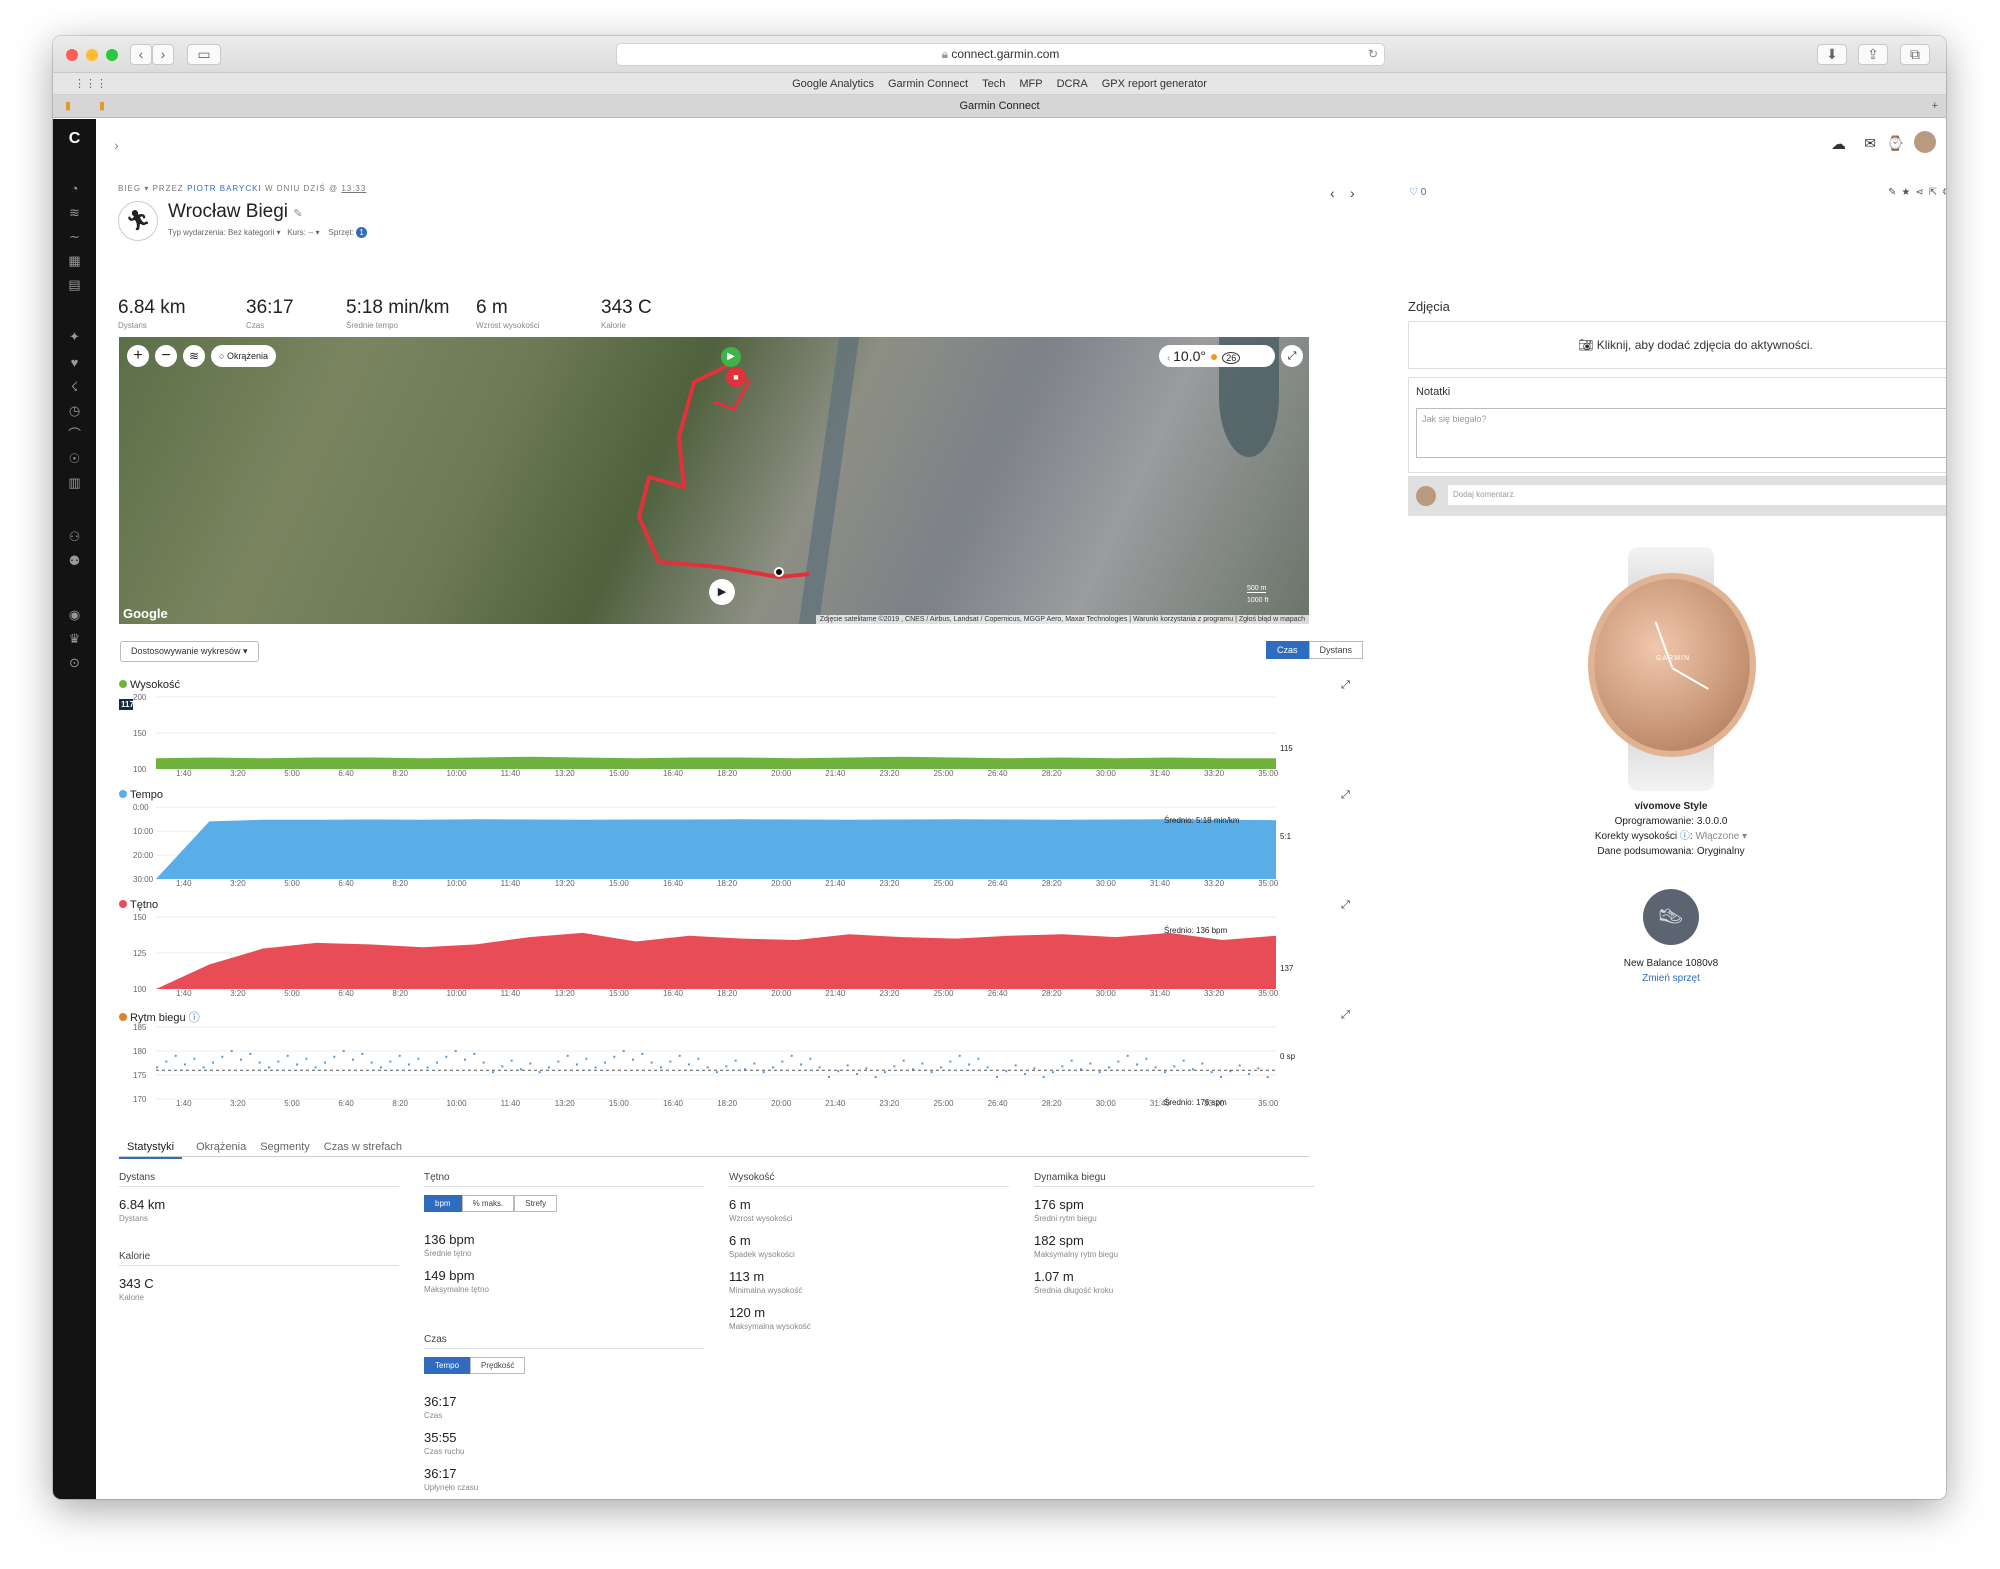 This screenshot has width=2000, height=1569. Describe the element at coordinates (163, 54) in the screenshot. I see `forward-button: ›` at that location.